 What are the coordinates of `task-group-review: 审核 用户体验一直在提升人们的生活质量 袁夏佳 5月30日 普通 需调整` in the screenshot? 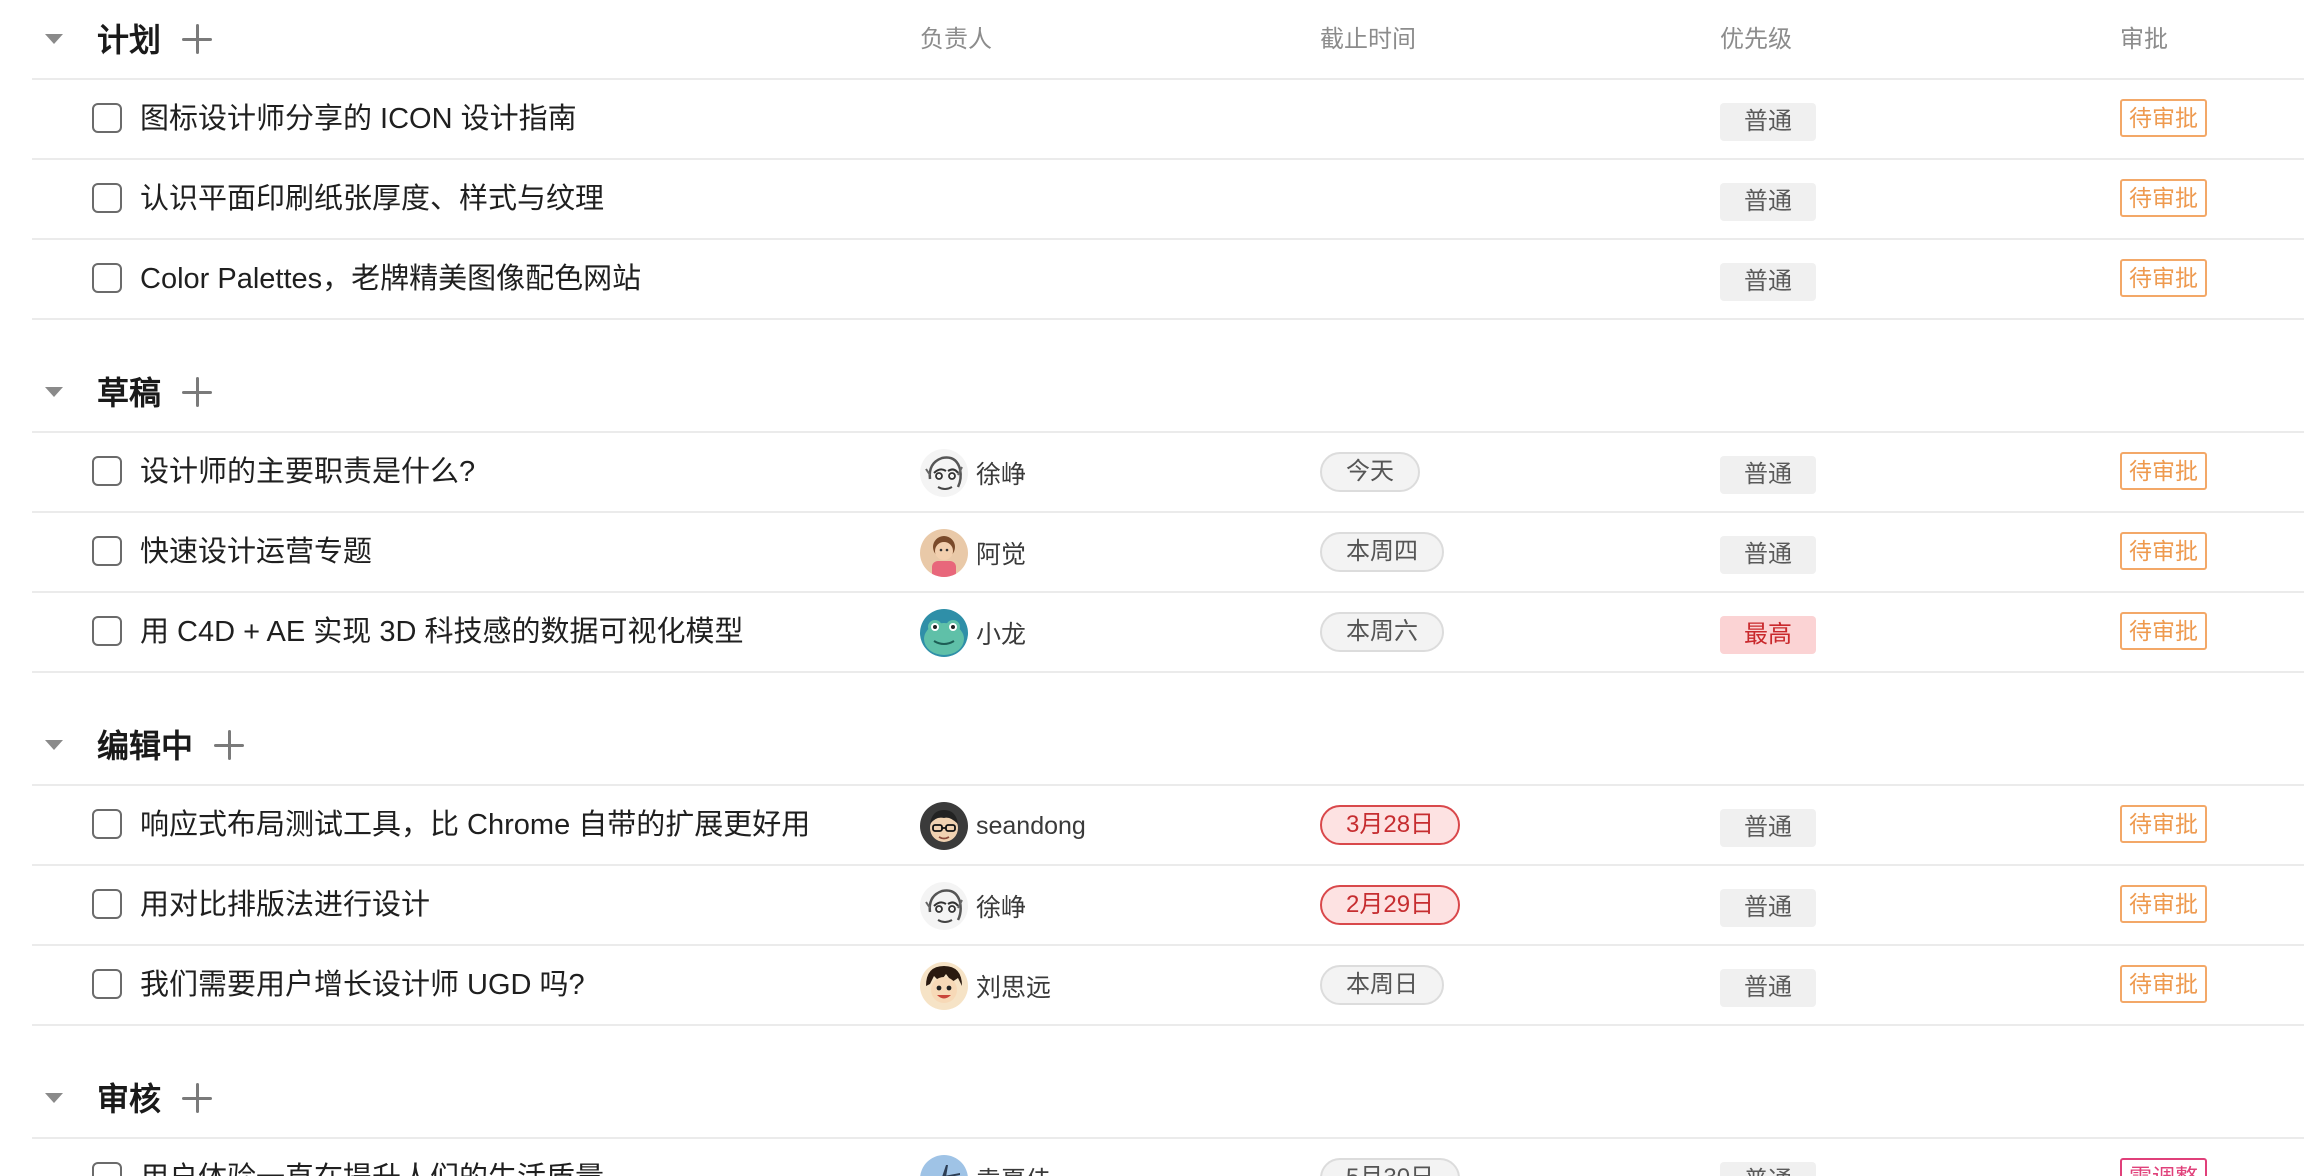 It's located at (1152, 1117).